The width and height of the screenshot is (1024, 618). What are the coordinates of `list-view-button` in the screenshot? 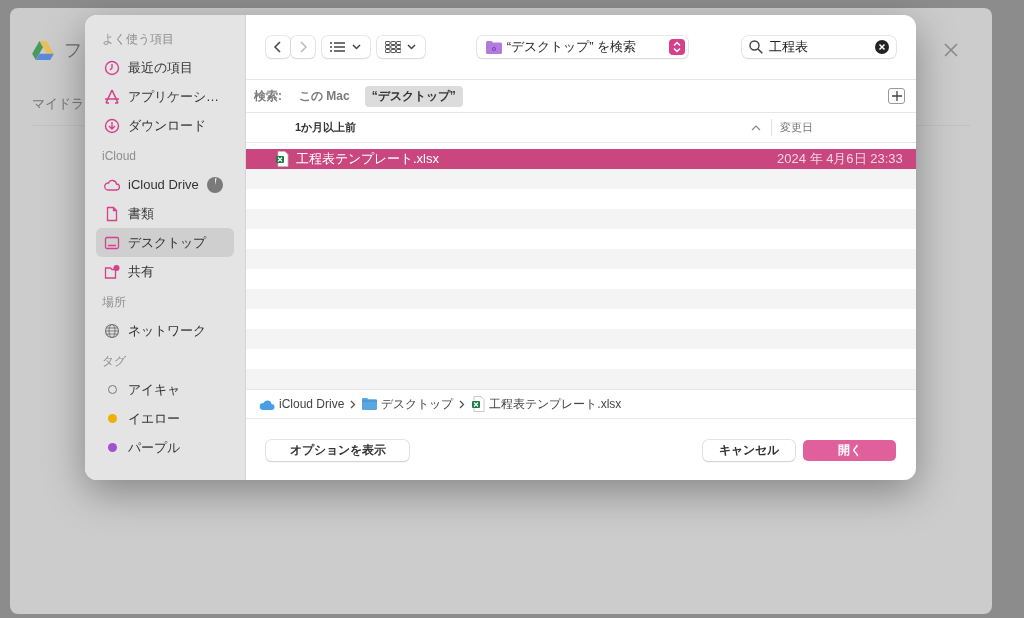 It's located at (346, 47).